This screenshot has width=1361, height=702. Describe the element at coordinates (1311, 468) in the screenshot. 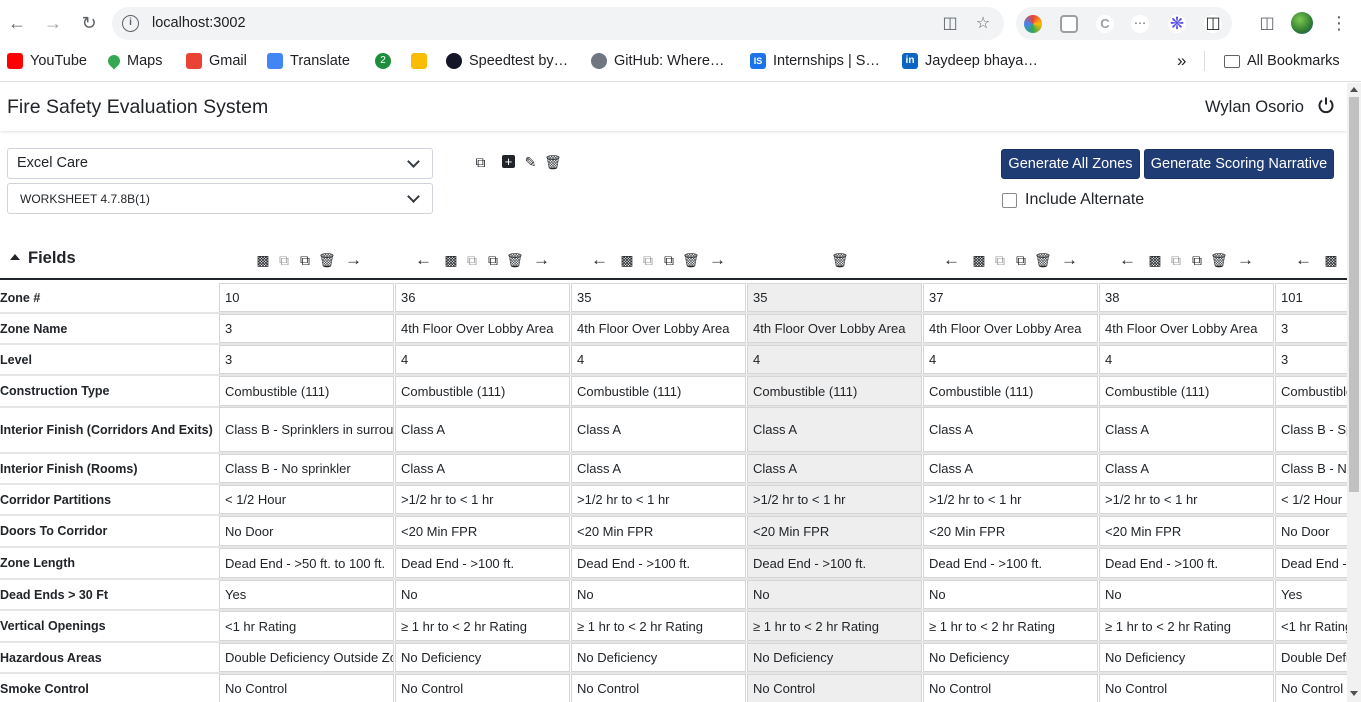

I see `table-cell: Class B - No sprinkler` at that location.